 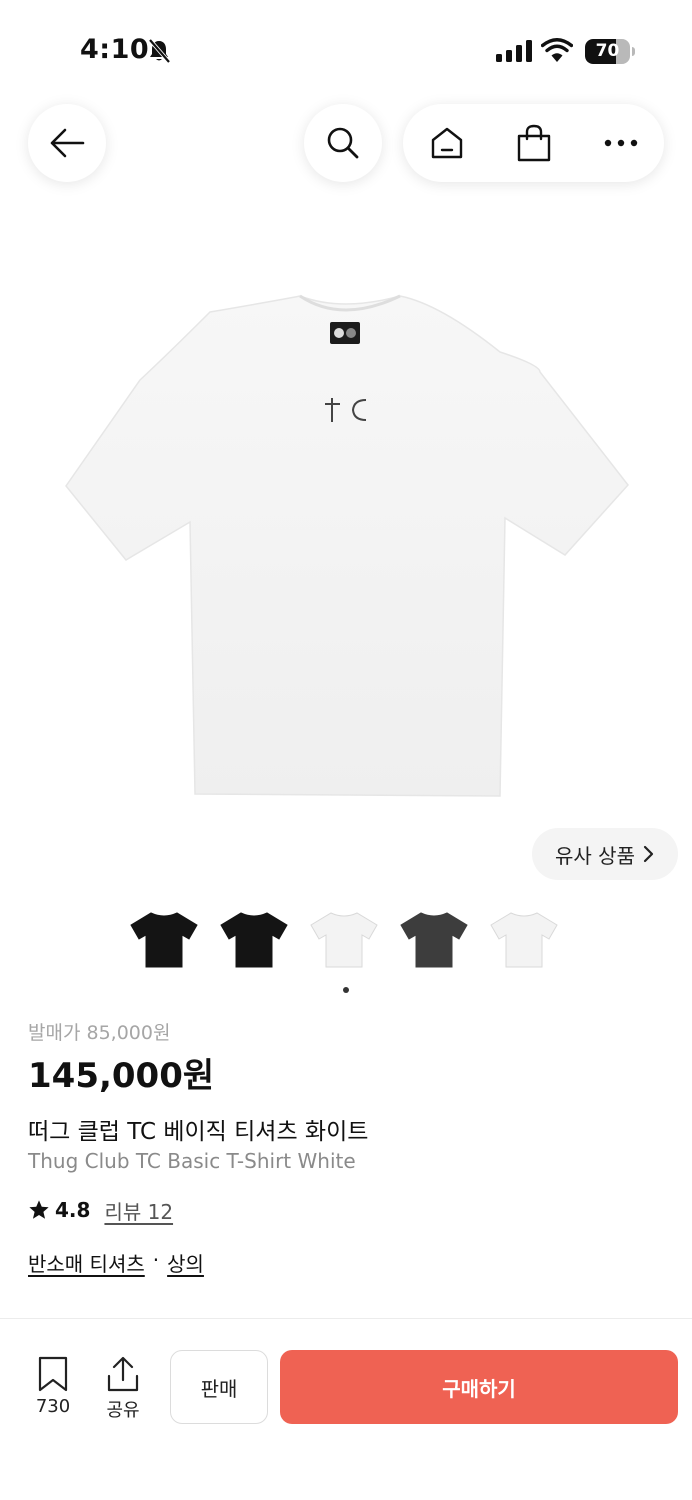 I want to click on arrow-left-icon, so click(x=67, y=143).